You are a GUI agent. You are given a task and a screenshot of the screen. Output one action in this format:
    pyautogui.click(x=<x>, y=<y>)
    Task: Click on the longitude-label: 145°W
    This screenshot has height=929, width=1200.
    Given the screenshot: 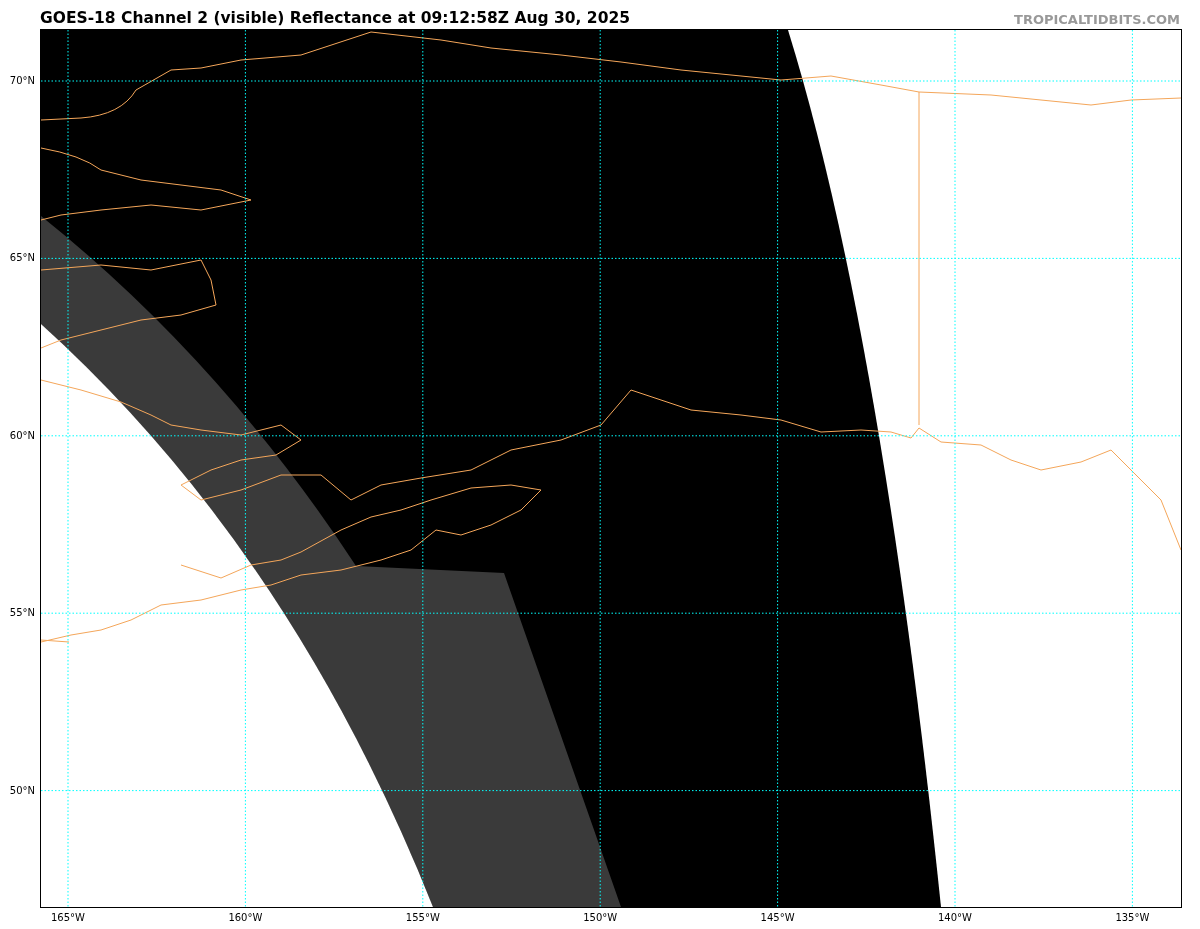 What is the action you would take?
    pyautogui.click(x=777, y=917)
    